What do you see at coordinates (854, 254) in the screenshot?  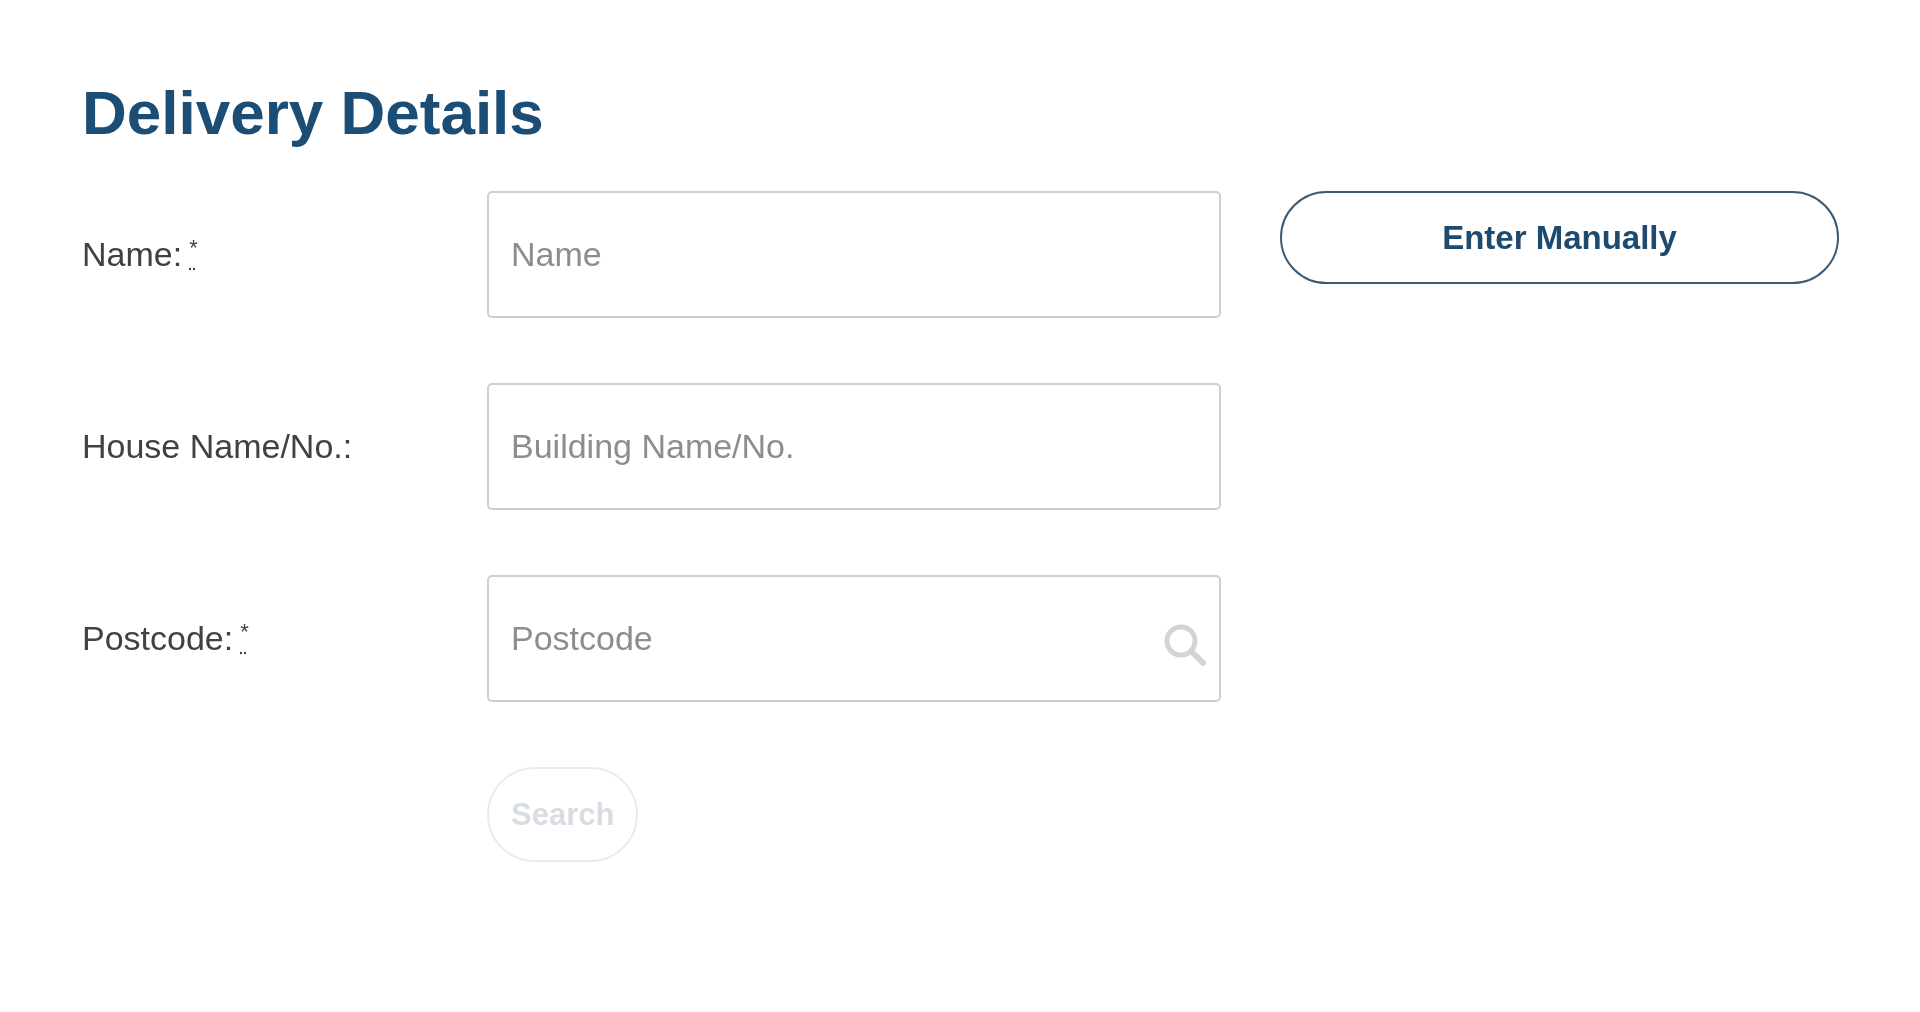 I see `input-field: Name` at bounding box center [854, 254].